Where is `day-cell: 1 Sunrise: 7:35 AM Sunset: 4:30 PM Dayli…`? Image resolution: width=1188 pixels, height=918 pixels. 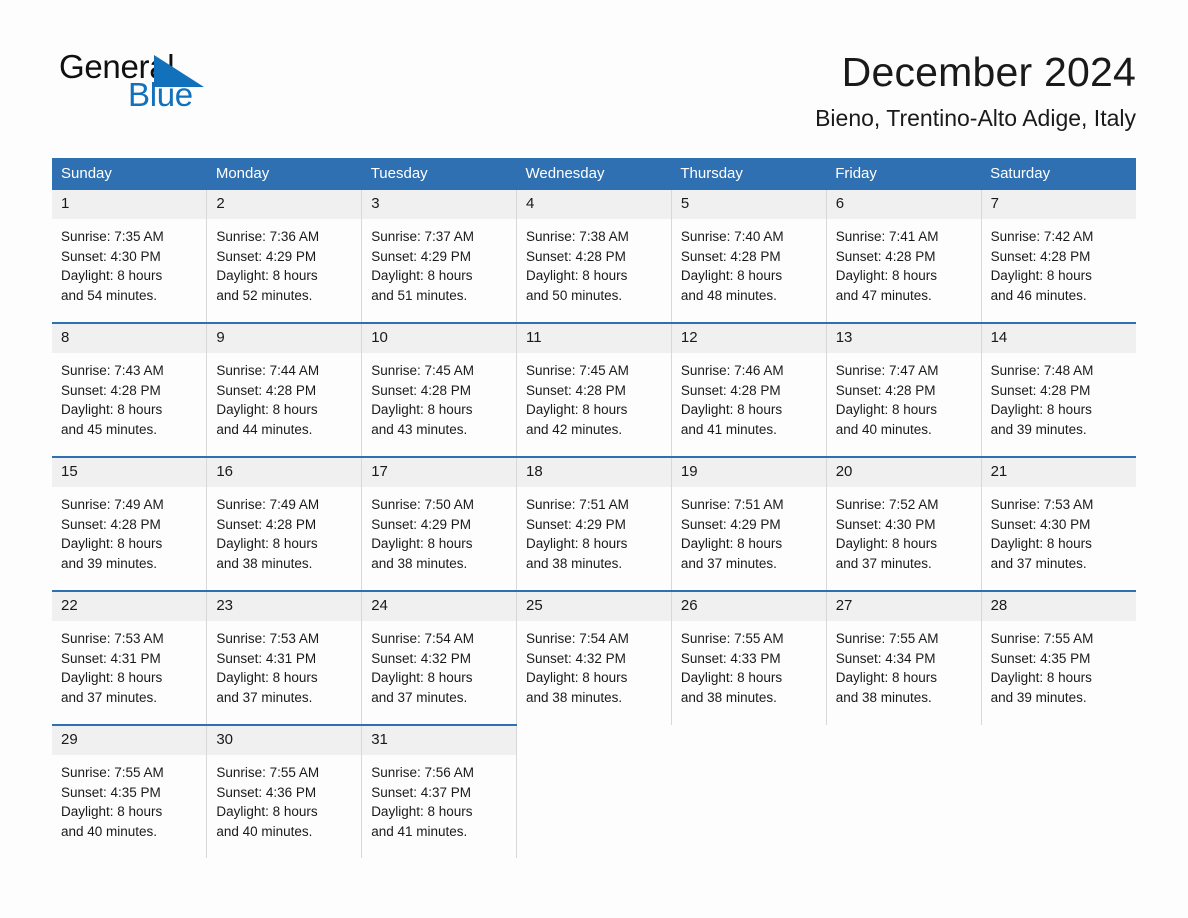
day-cell: 1 Sunrise: 7:35 AM Sunset: 4:30 PM Dayli… is located at coordinates (130, 256).